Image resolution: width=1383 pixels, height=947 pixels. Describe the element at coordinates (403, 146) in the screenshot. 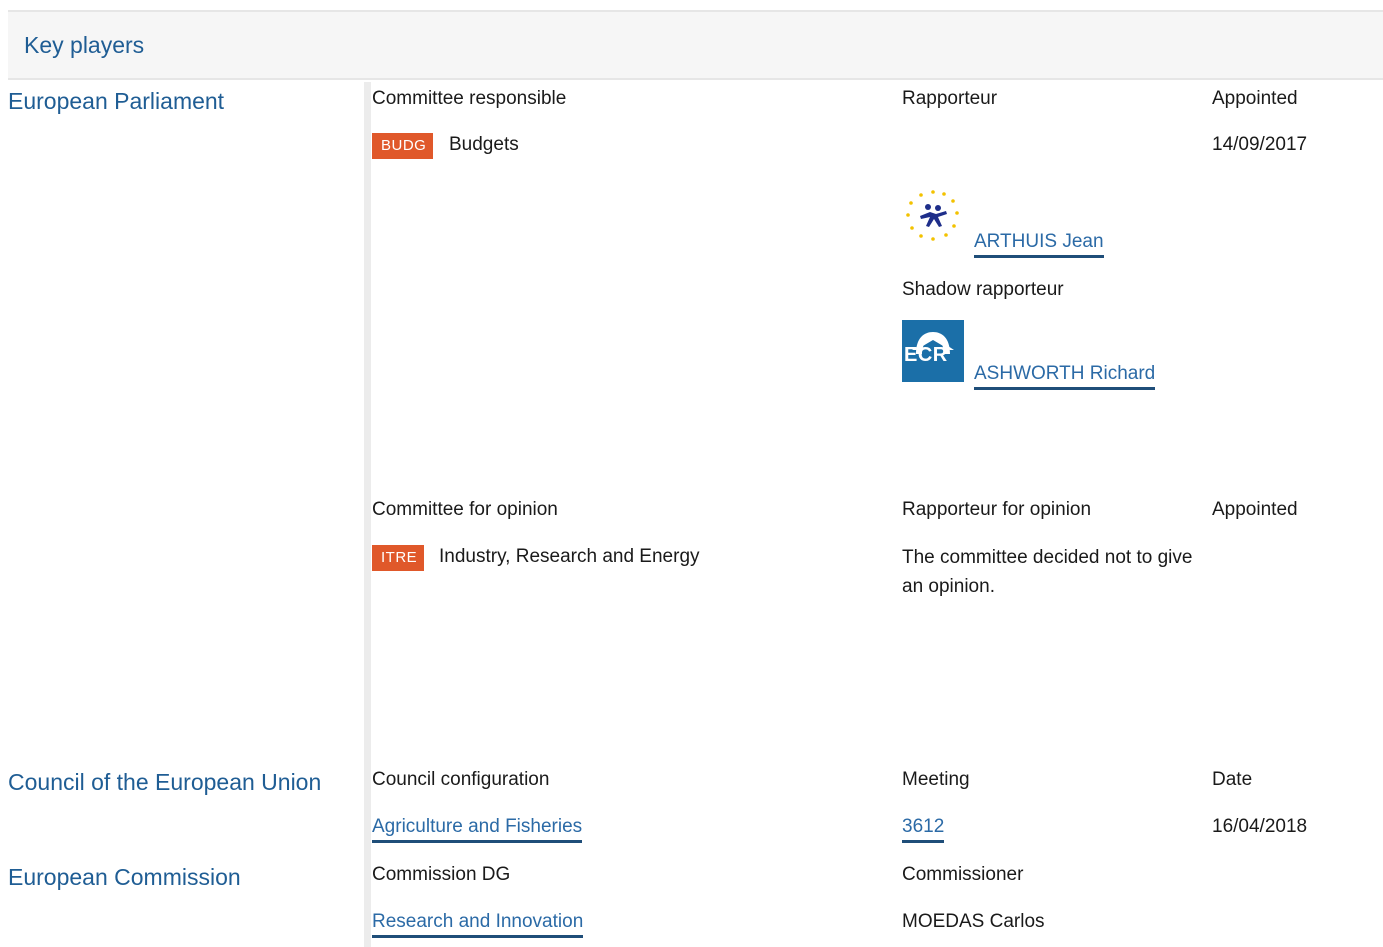

I see `committee-badge-budg: BUDG` at that location.